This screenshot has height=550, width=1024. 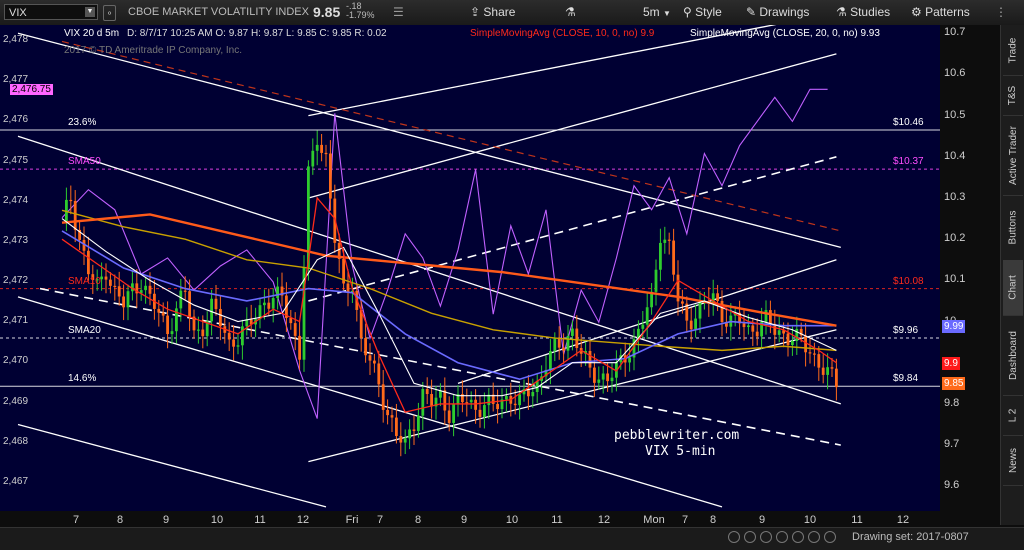 I want to click on zoom-in-icon, so click(x=782, y=537).